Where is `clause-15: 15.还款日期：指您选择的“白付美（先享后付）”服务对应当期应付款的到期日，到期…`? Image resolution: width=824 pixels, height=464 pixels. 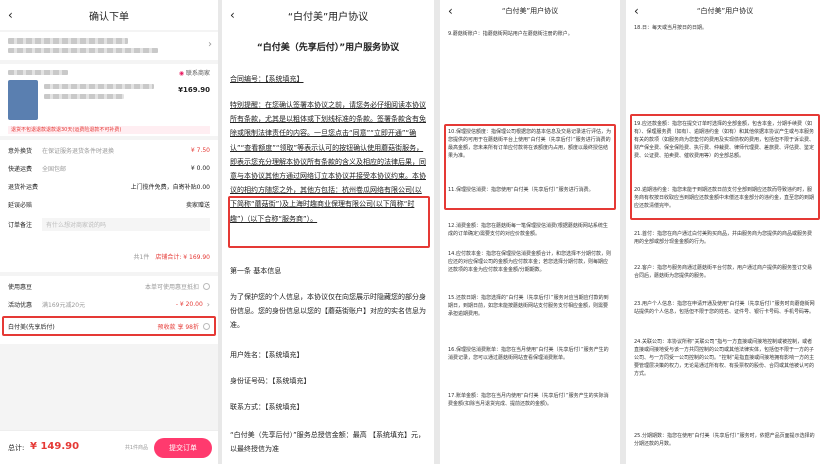 clause-15: 15.还款日期：指您选择的“白付美（先享后付）”服务对应当期应付款的到期日，到期… is located at coordinates (528, 306).